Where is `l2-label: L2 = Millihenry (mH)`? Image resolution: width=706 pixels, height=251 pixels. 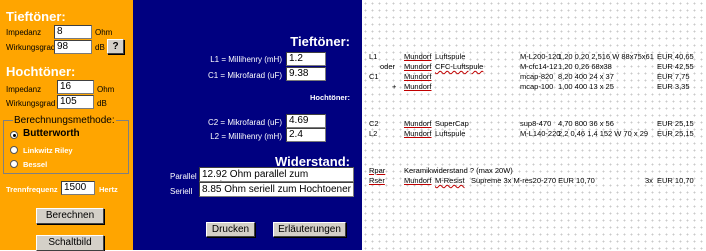 l2-label: L2 = Millihenry (mH) is located at coordinates (246, 136).